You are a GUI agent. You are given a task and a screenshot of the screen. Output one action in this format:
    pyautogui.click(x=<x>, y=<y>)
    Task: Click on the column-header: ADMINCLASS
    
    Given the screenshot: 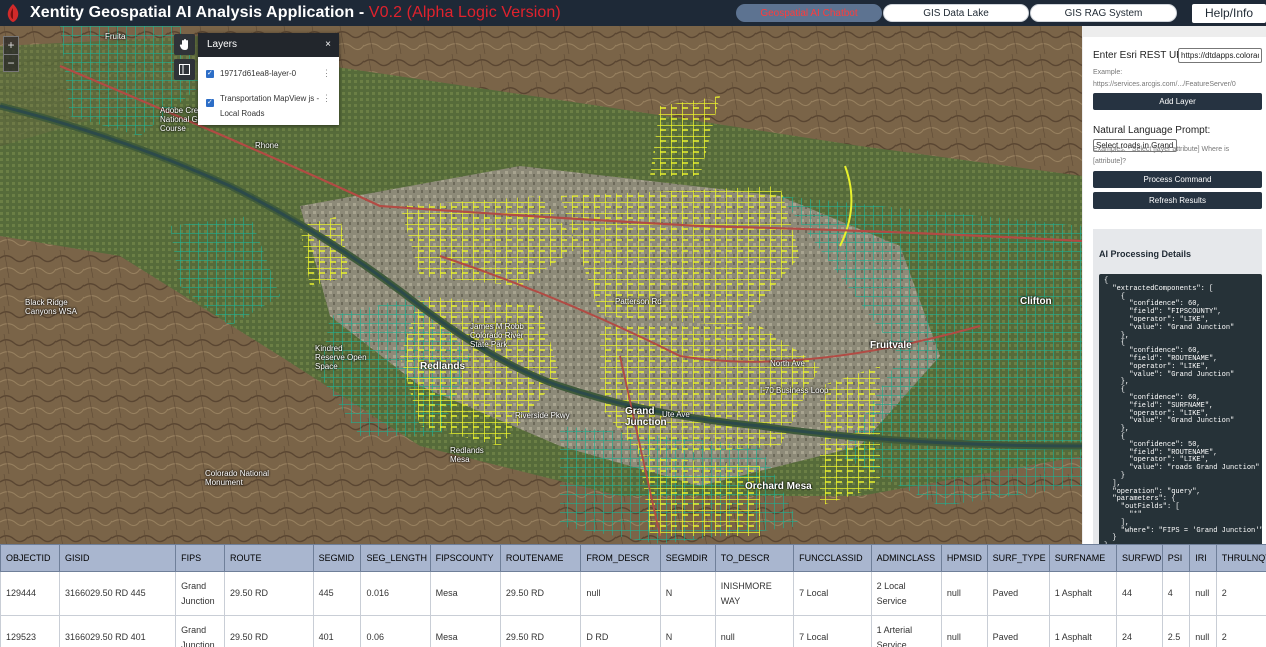 What is the action you would take?
    pyautogui.click(x=906, y=558)
    